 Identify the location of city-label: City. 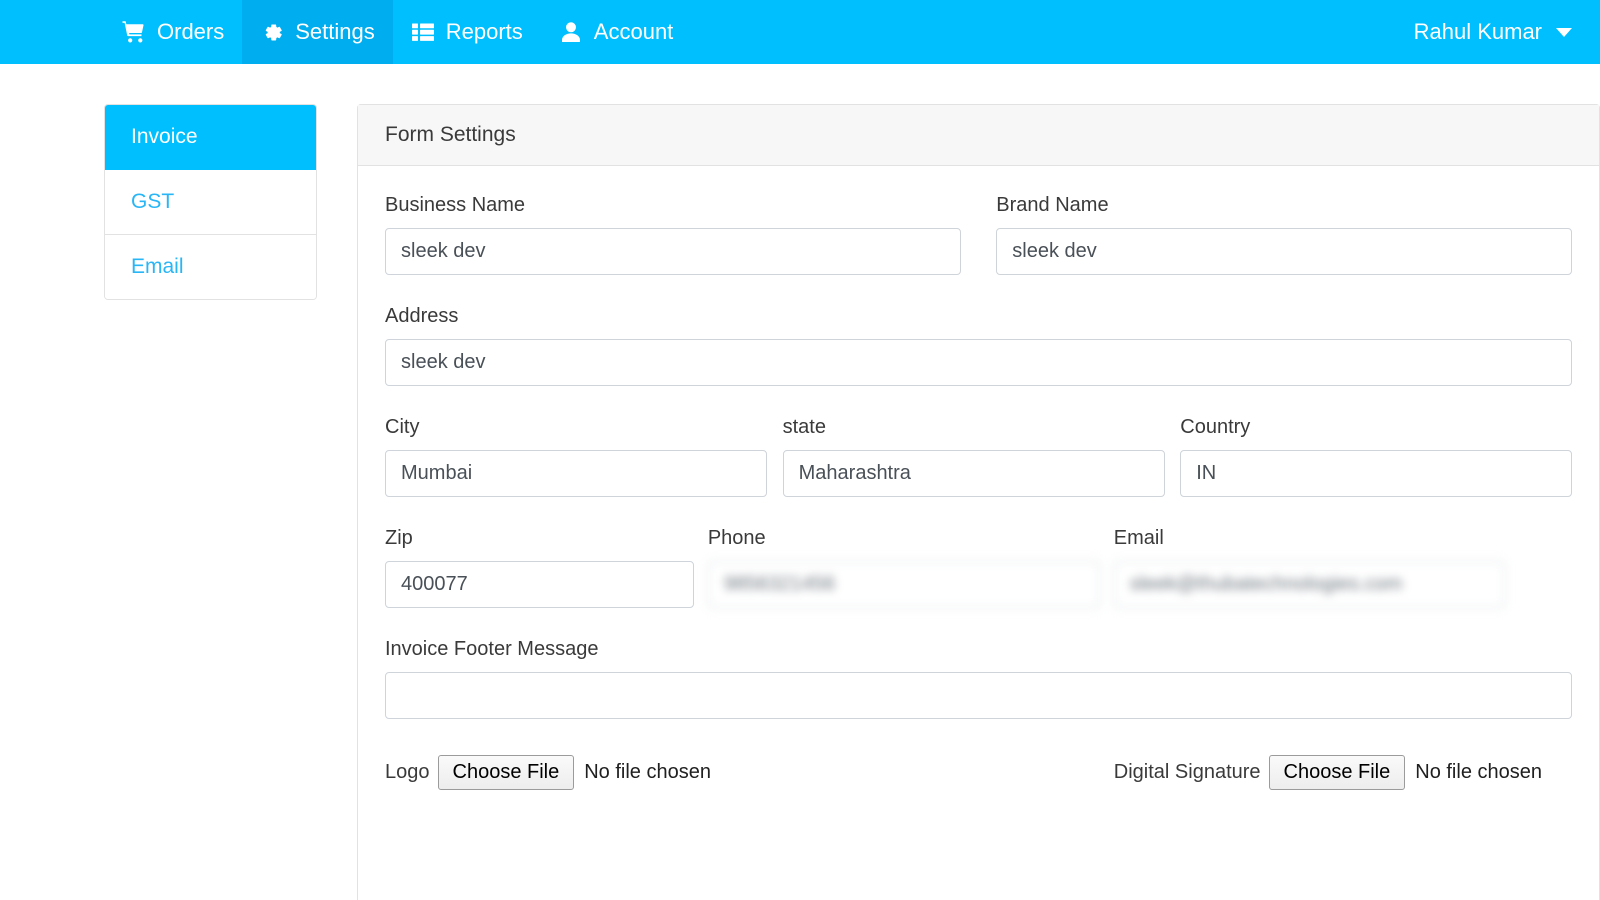
(402, 427).